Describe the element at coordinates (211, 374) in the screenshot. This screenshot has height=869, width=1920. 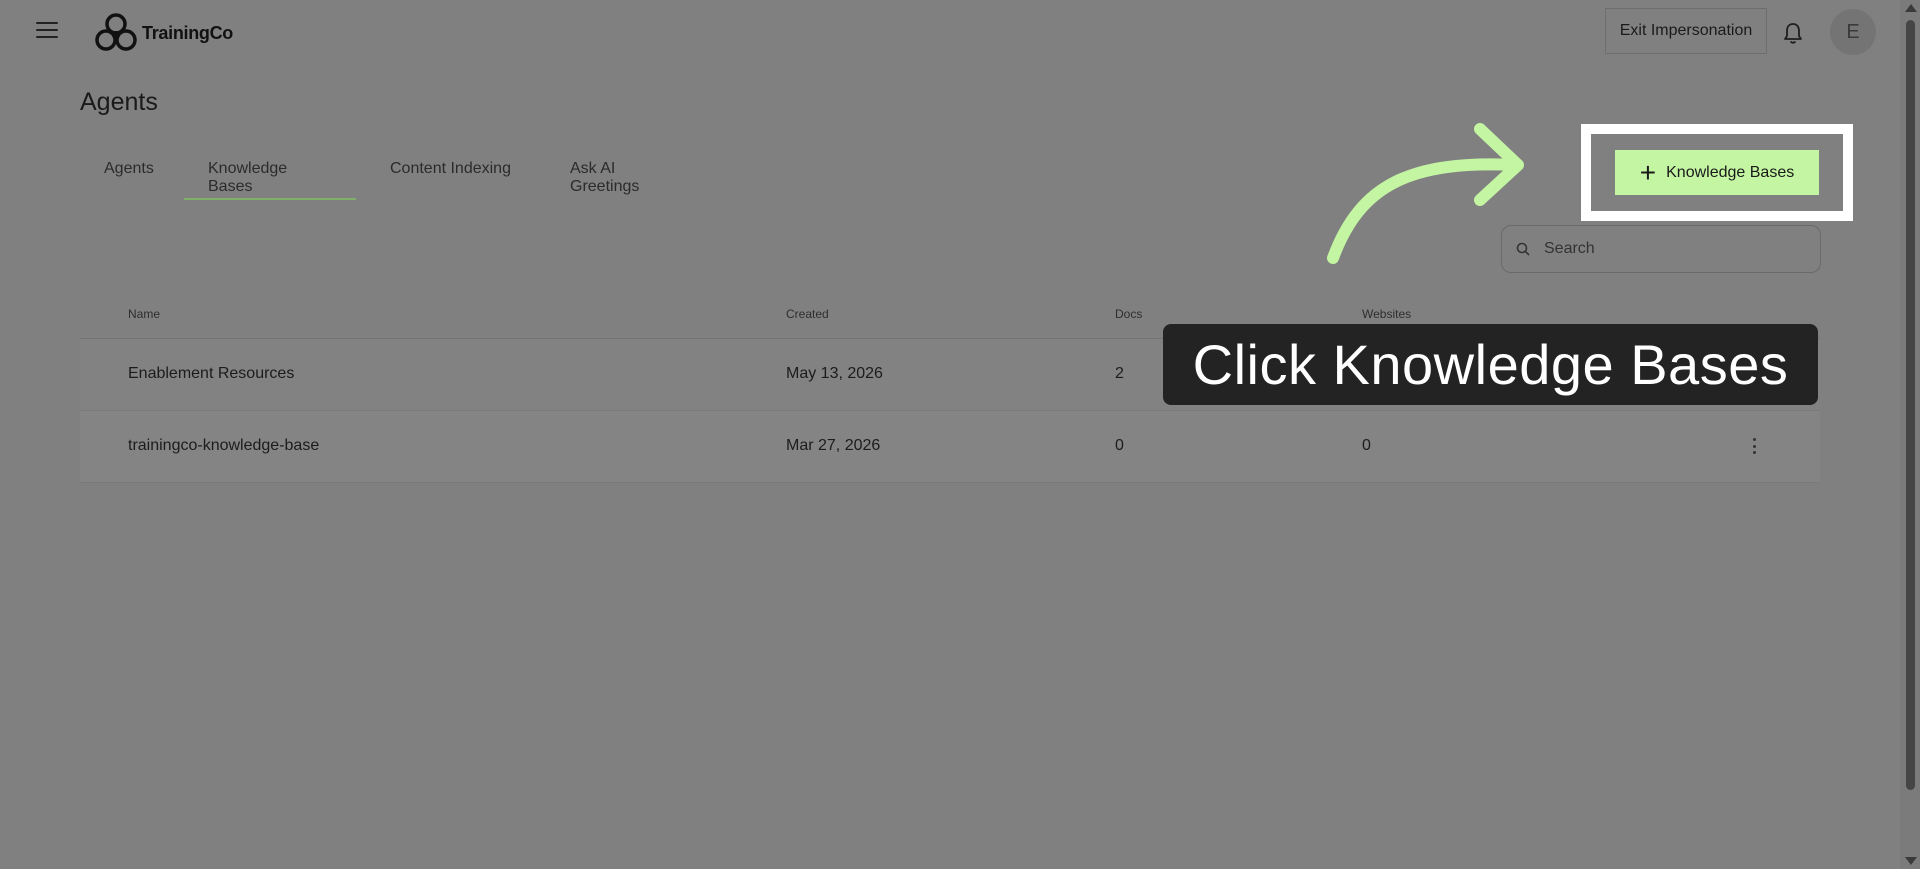
I see `row-name: Enablement Resources` at that location.